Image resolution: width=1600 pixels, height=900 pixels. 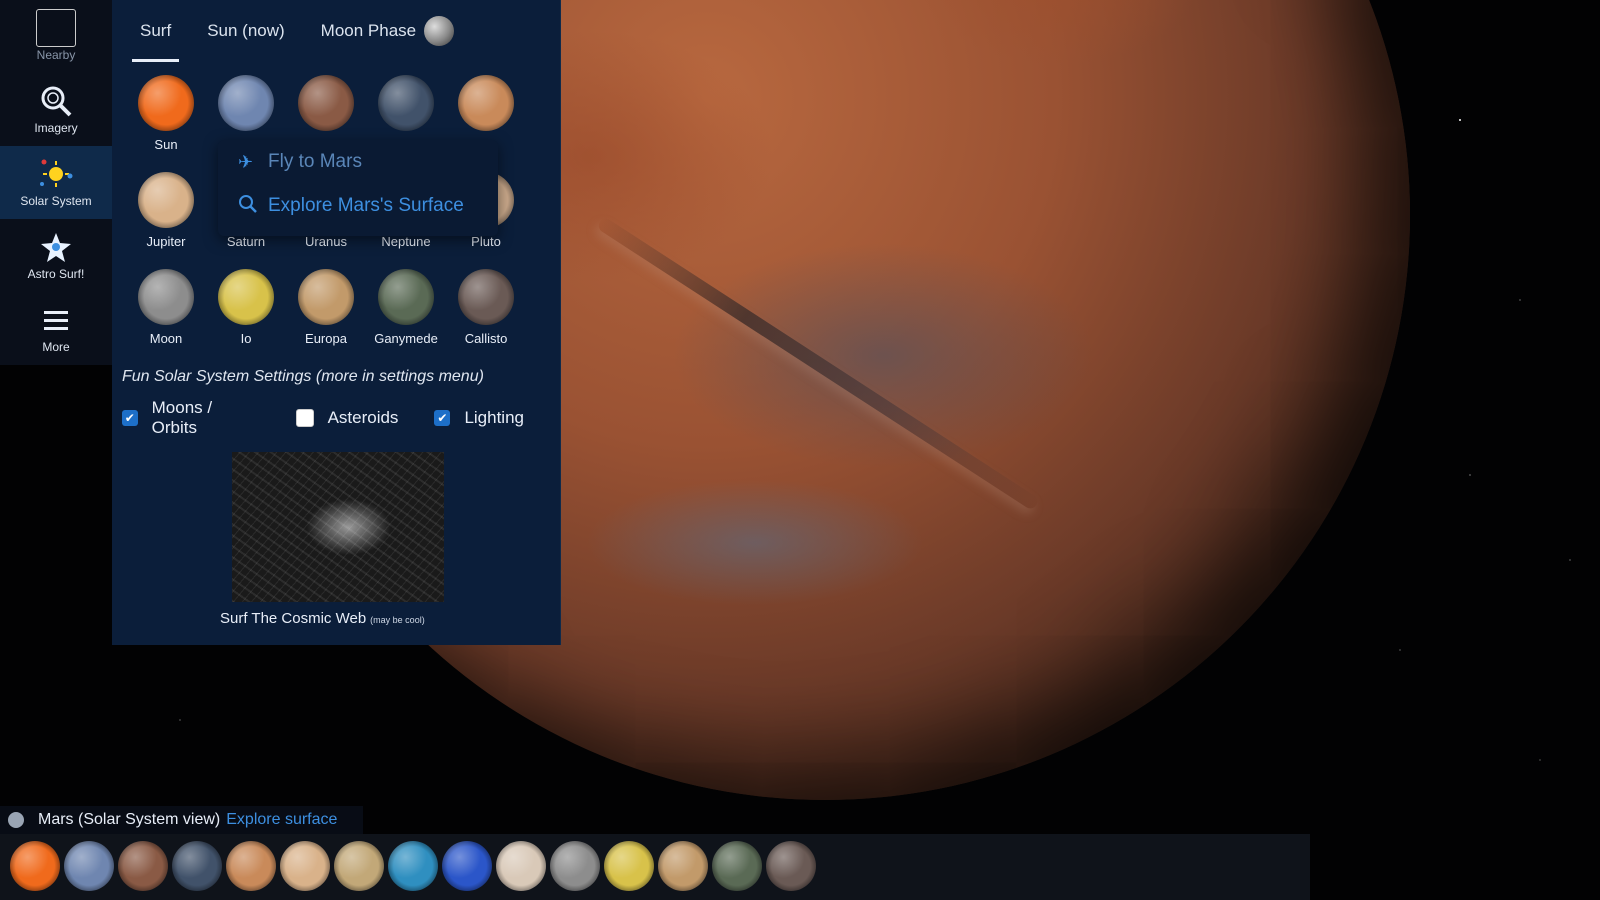 I want to click on body-jupiter: Jupiter, so click(x=166, y=210).